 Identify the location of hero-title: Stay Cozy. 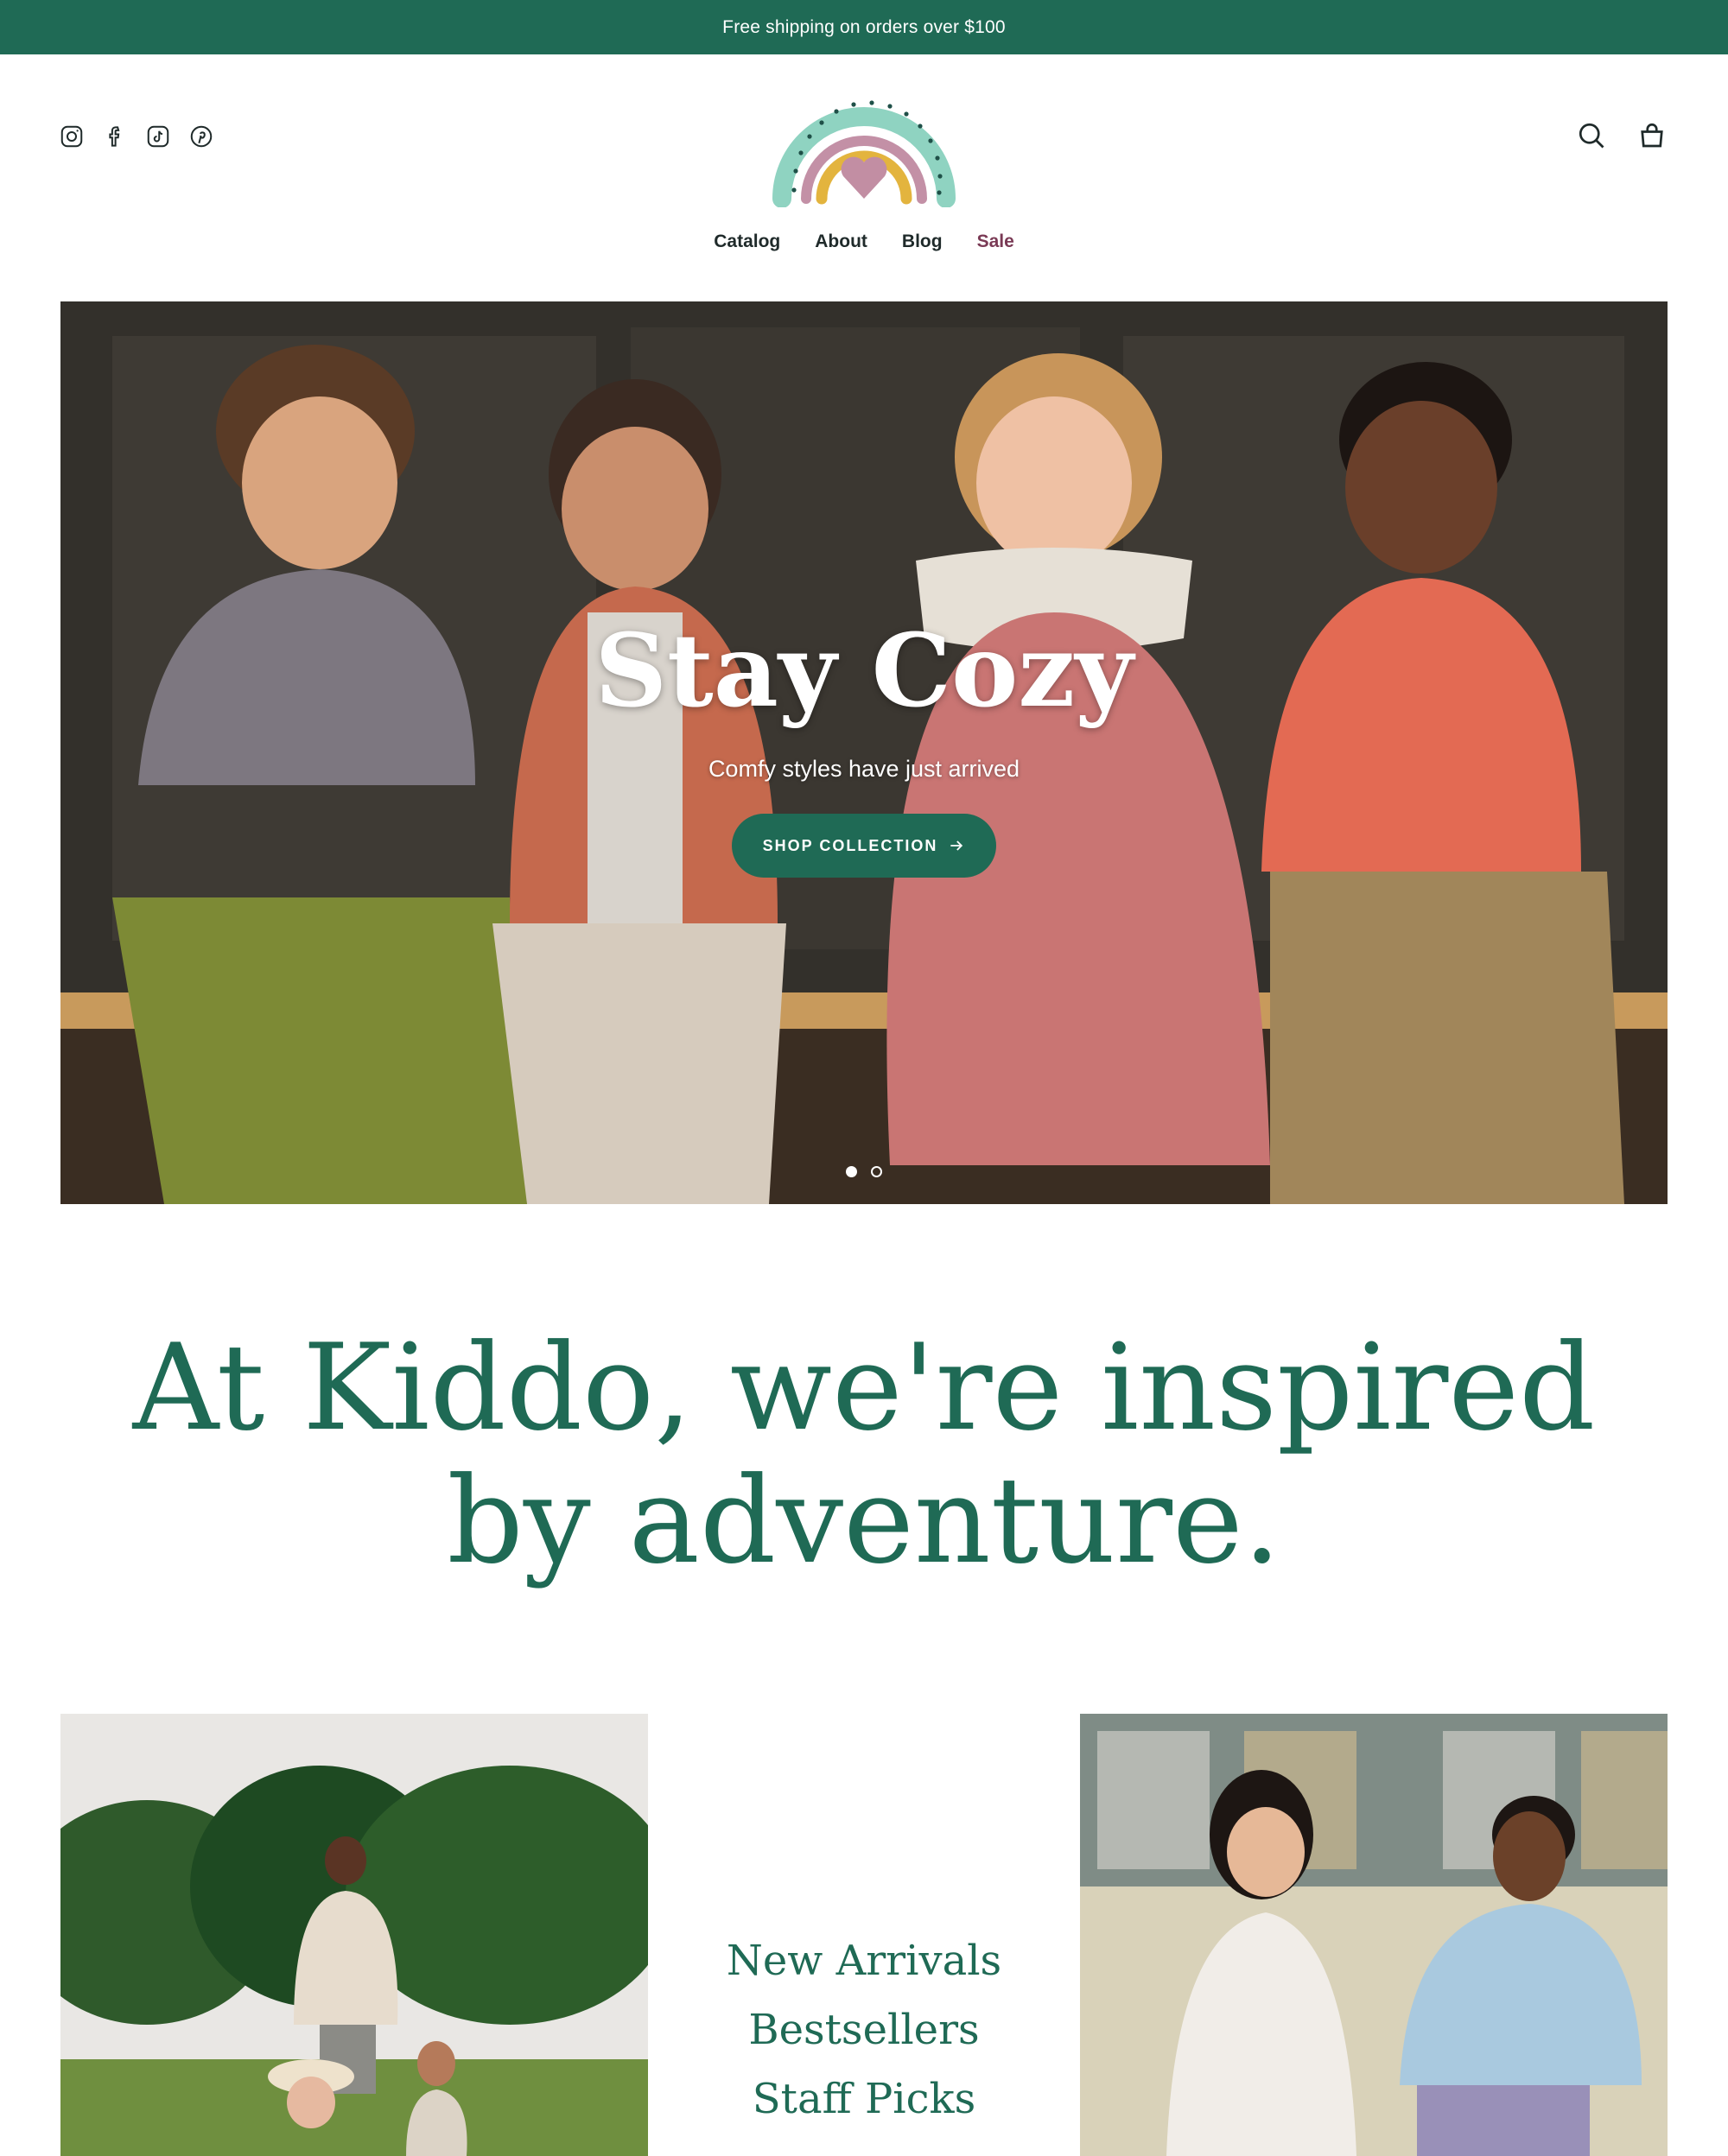
(864, 671).